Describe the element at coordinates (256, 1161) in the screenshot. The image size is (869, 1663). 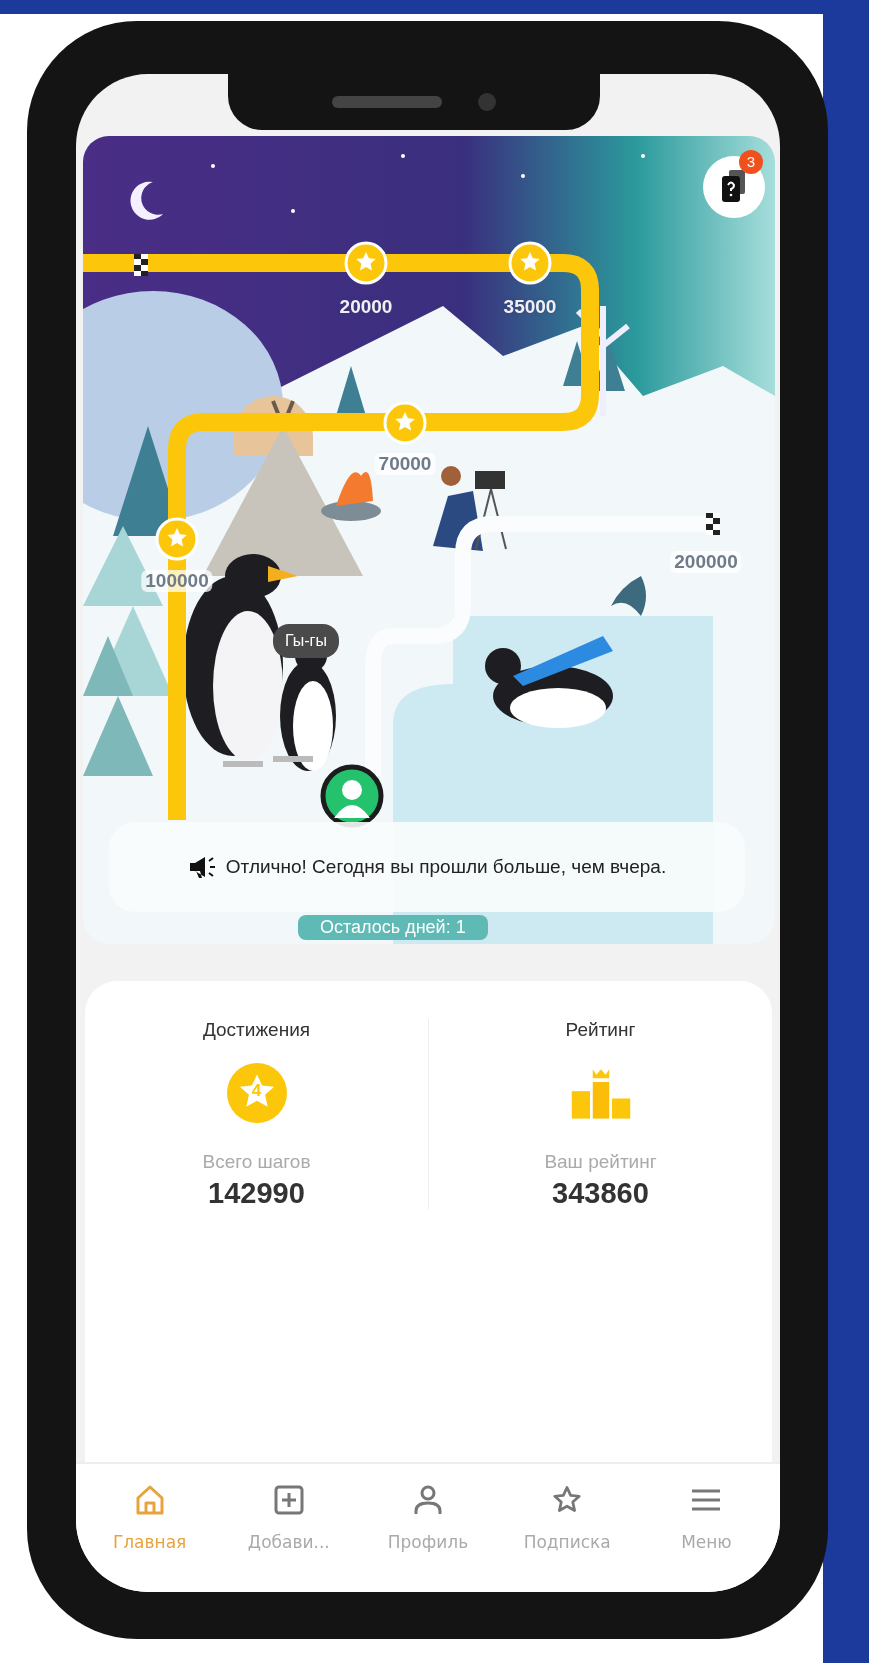
I see `stat-caption: Всего шагов` at that location.